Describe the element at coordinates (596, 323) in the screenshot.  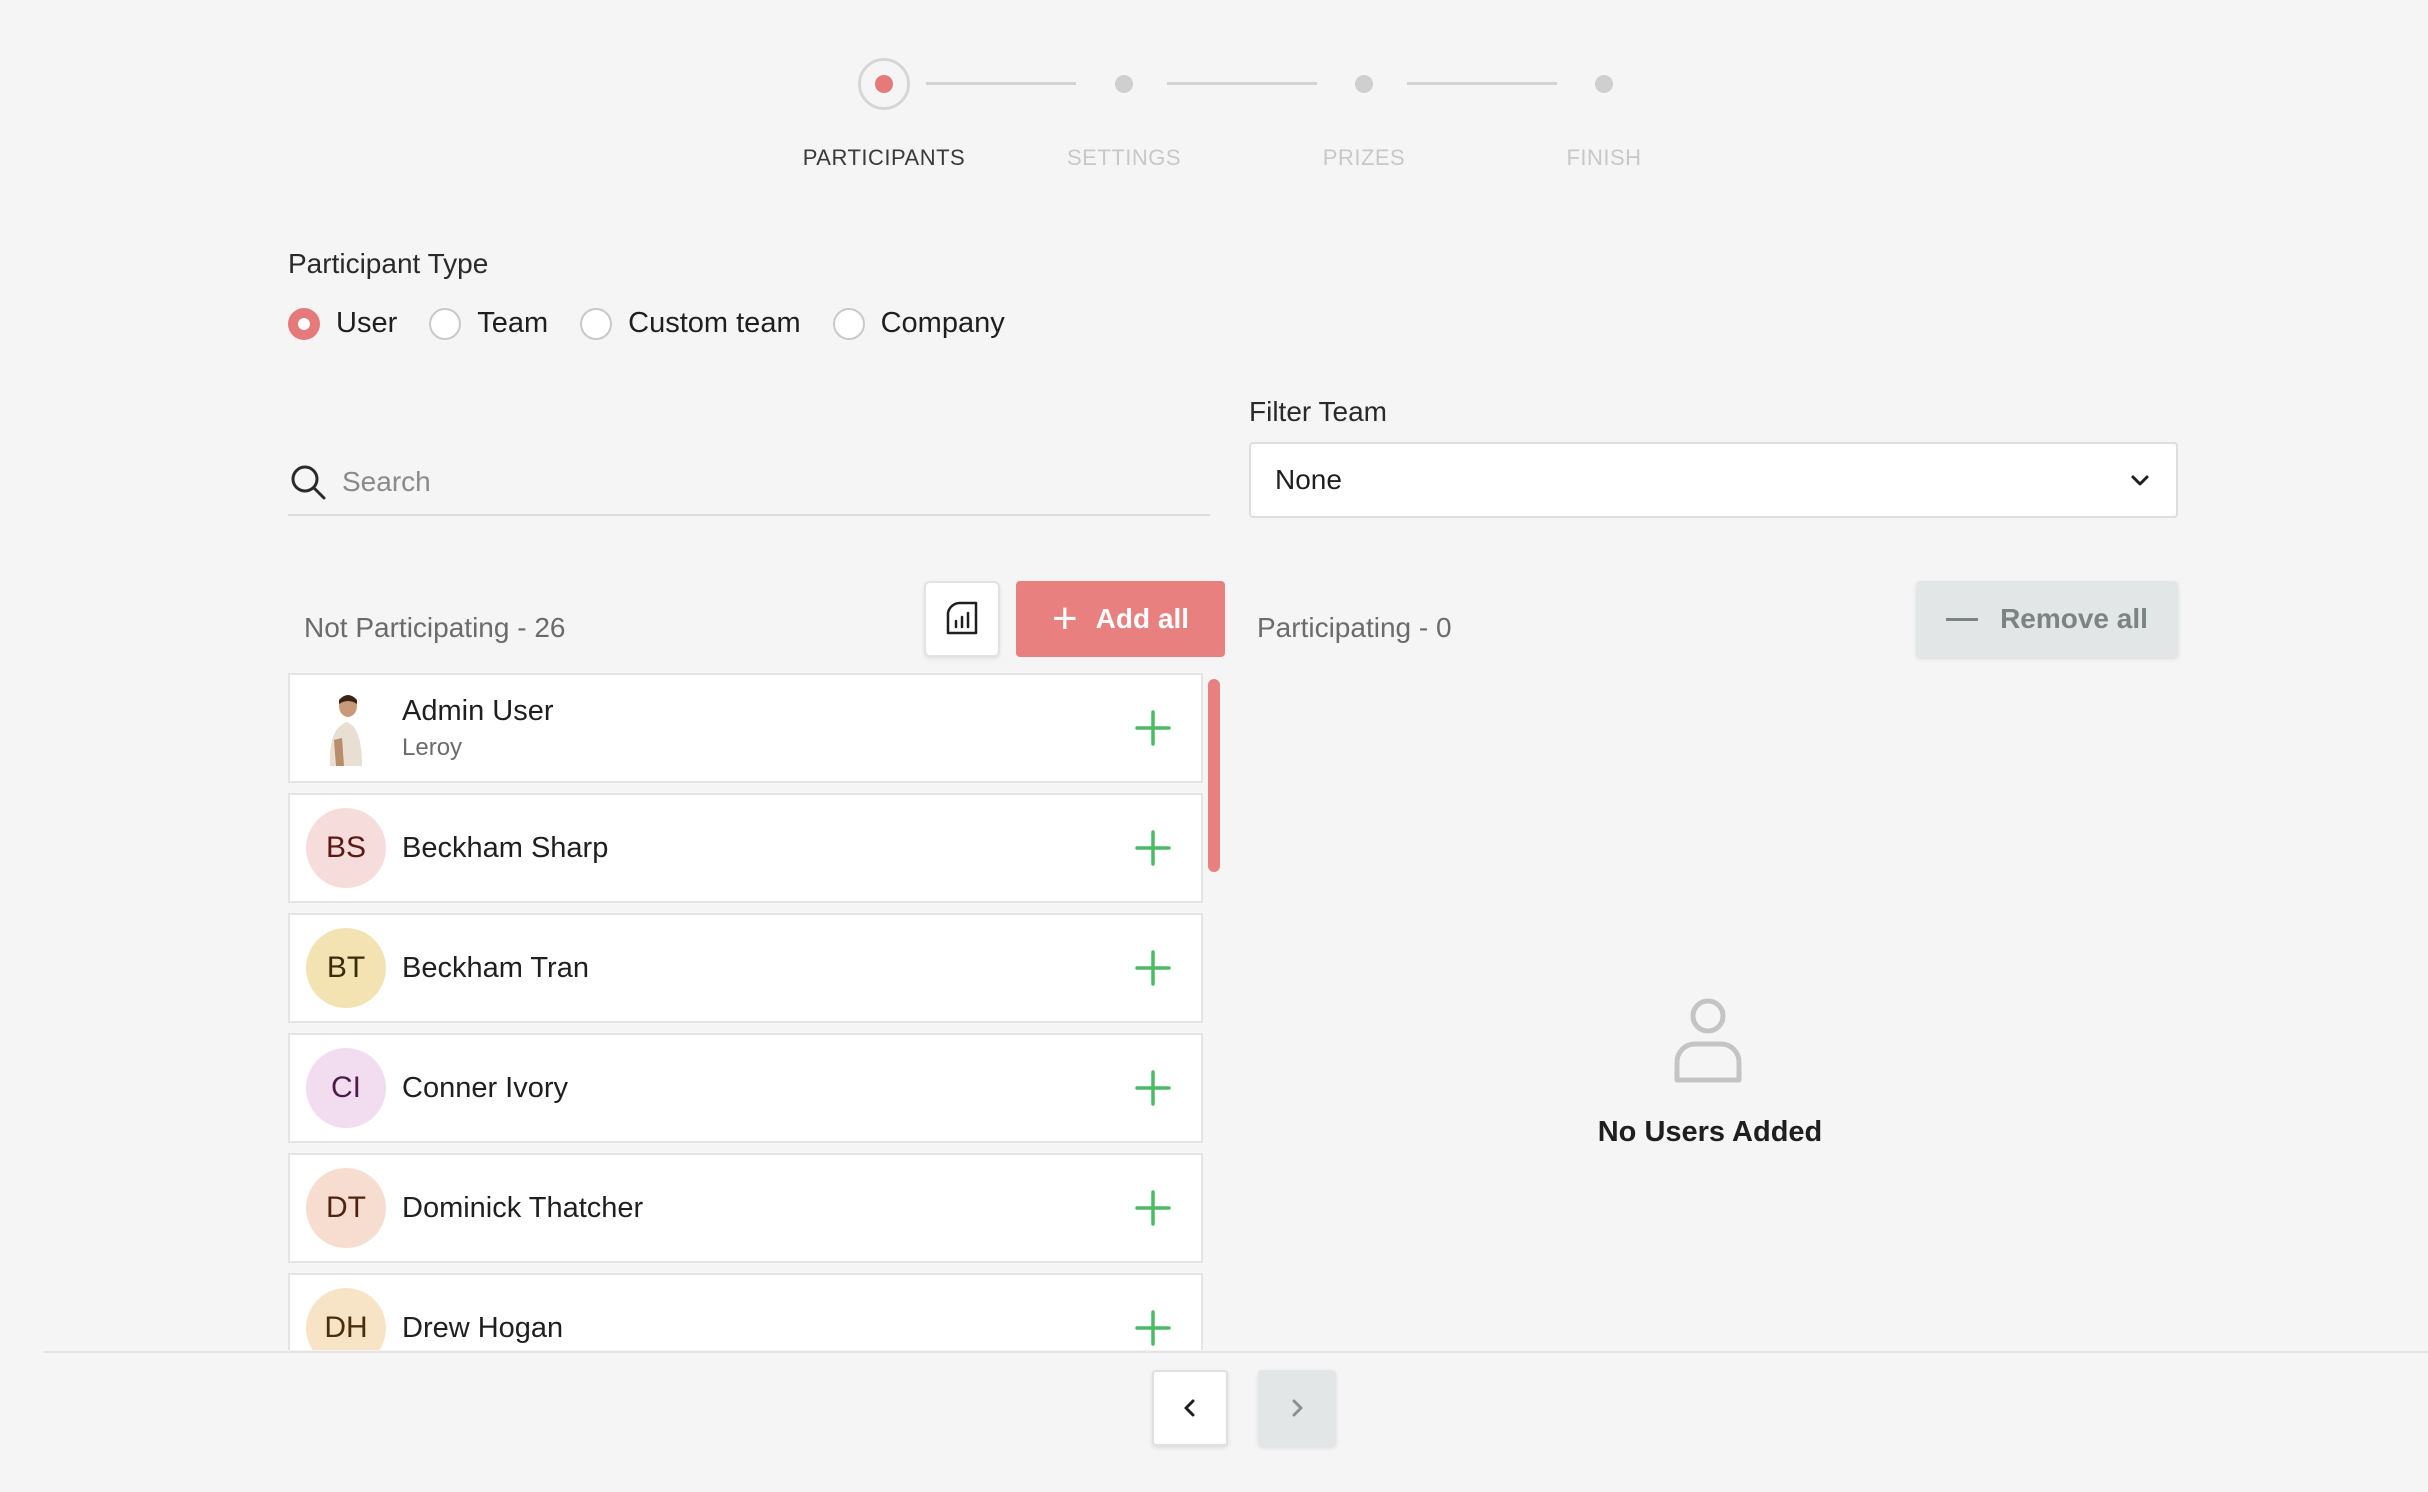
I see `radio-custom-team` at that location.